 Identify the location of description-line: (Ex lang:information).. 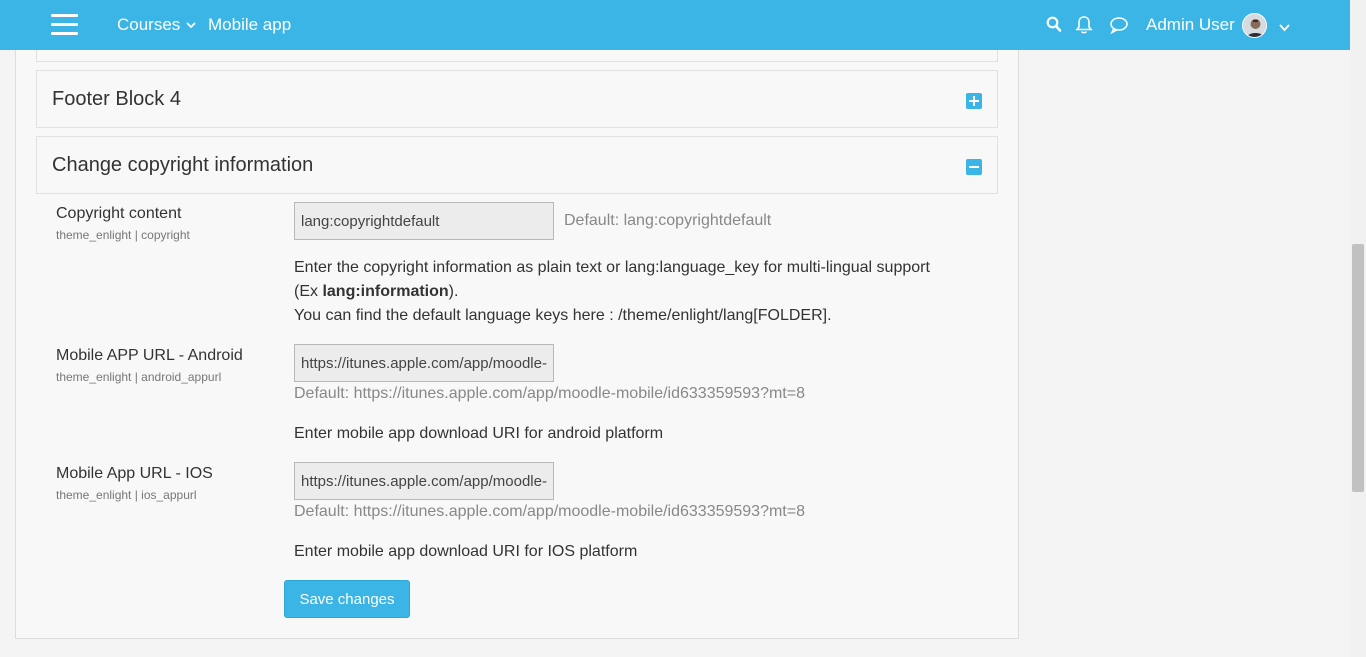
(376, 291).